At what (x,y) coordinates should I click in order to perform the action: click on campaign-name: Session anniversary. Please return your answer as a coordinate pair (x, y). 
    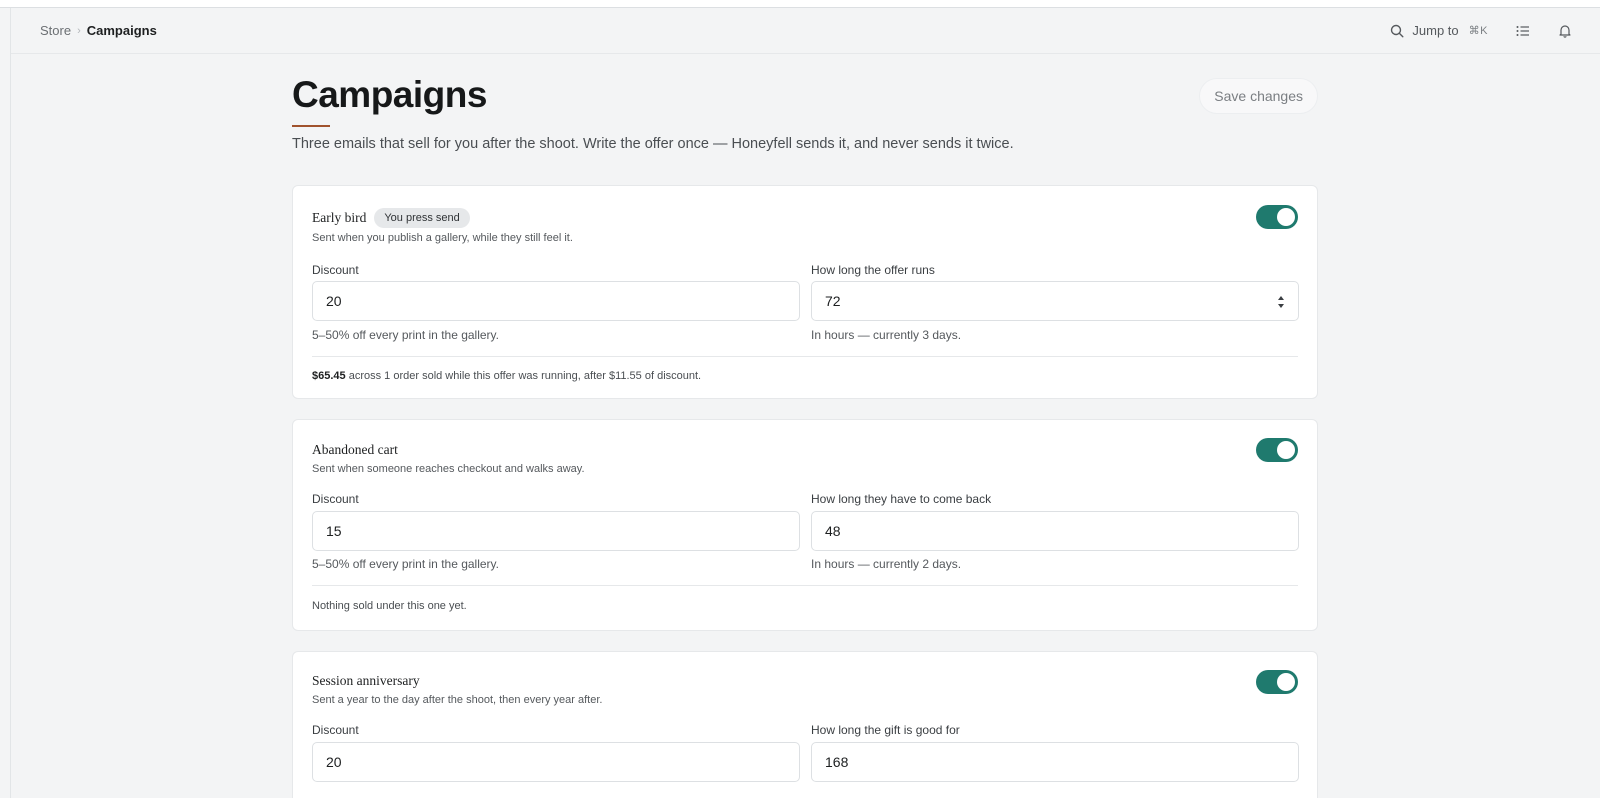
    Looking at the image, I should click on (366, 681).